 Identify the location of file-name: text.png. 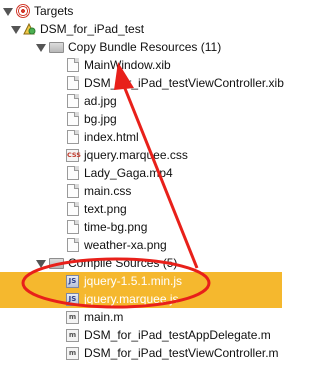
(105, 209).